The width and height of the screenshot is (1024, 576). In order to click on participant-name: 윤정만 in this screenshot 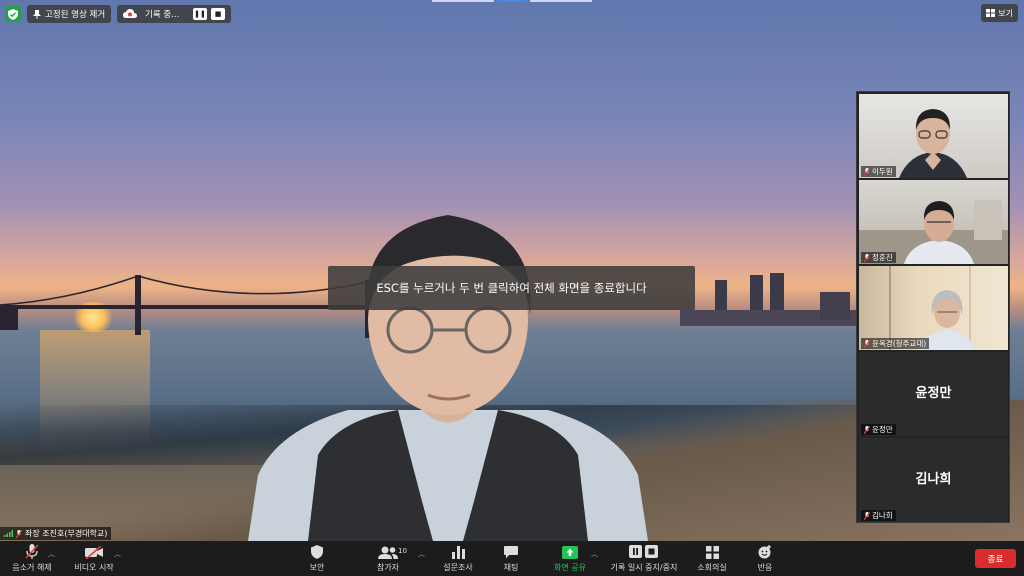, I will do `click(878, 429)`.